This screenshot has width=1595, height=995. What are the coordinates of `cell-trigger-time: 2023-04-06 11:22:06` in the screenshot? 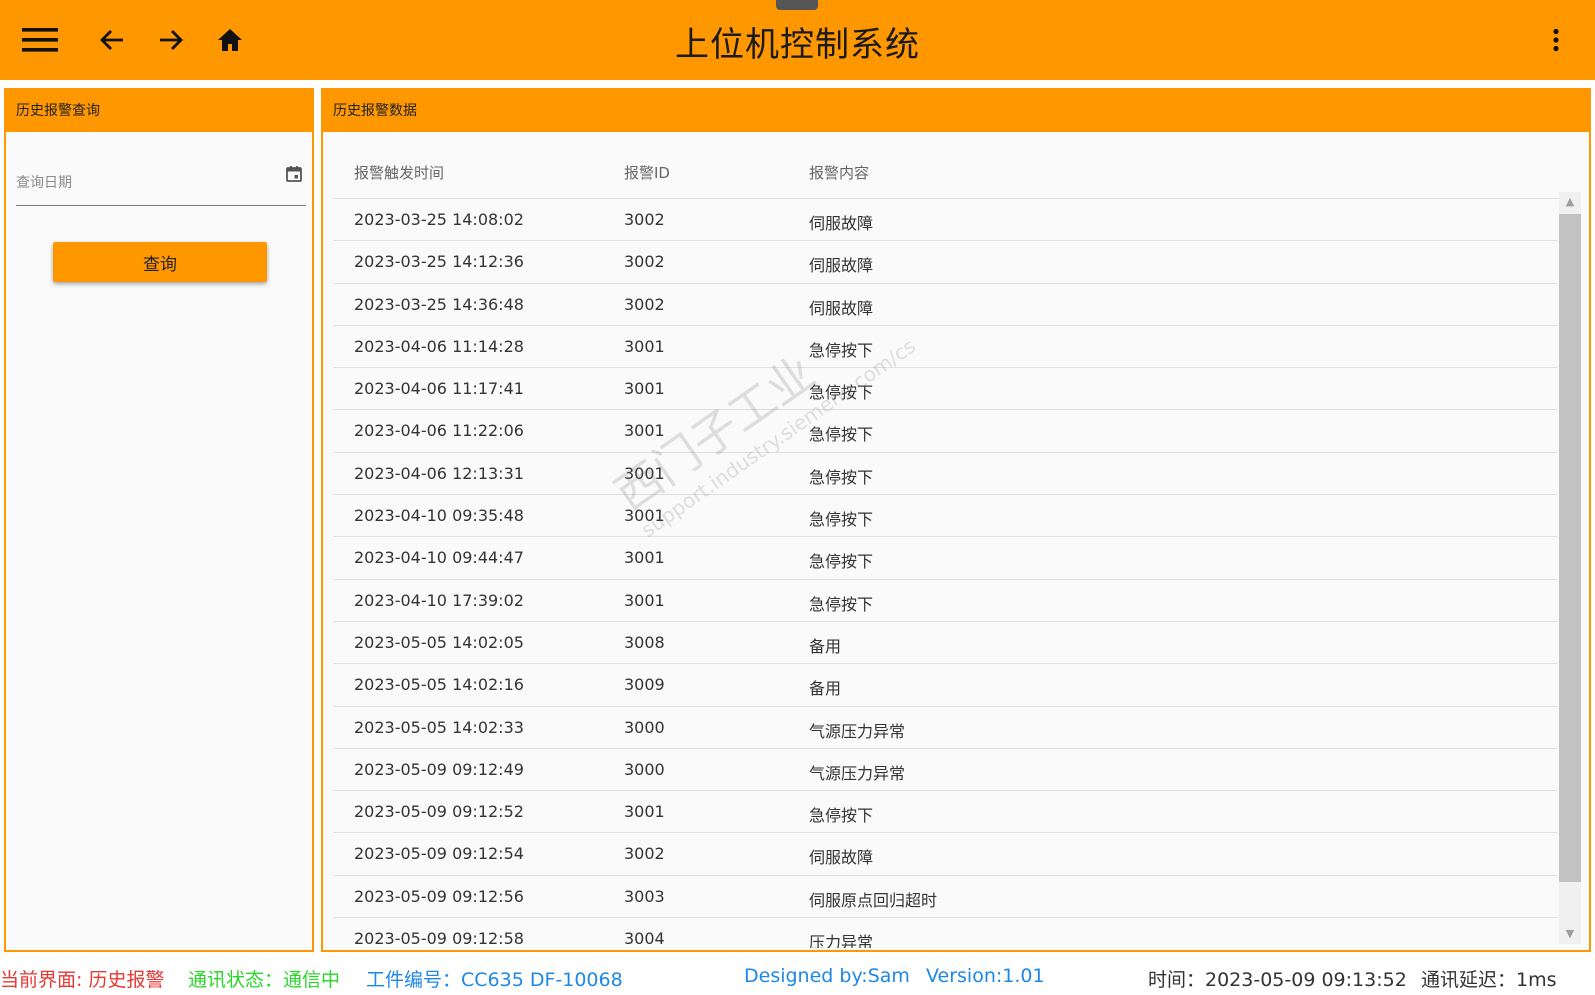 It's located at (439, 431).